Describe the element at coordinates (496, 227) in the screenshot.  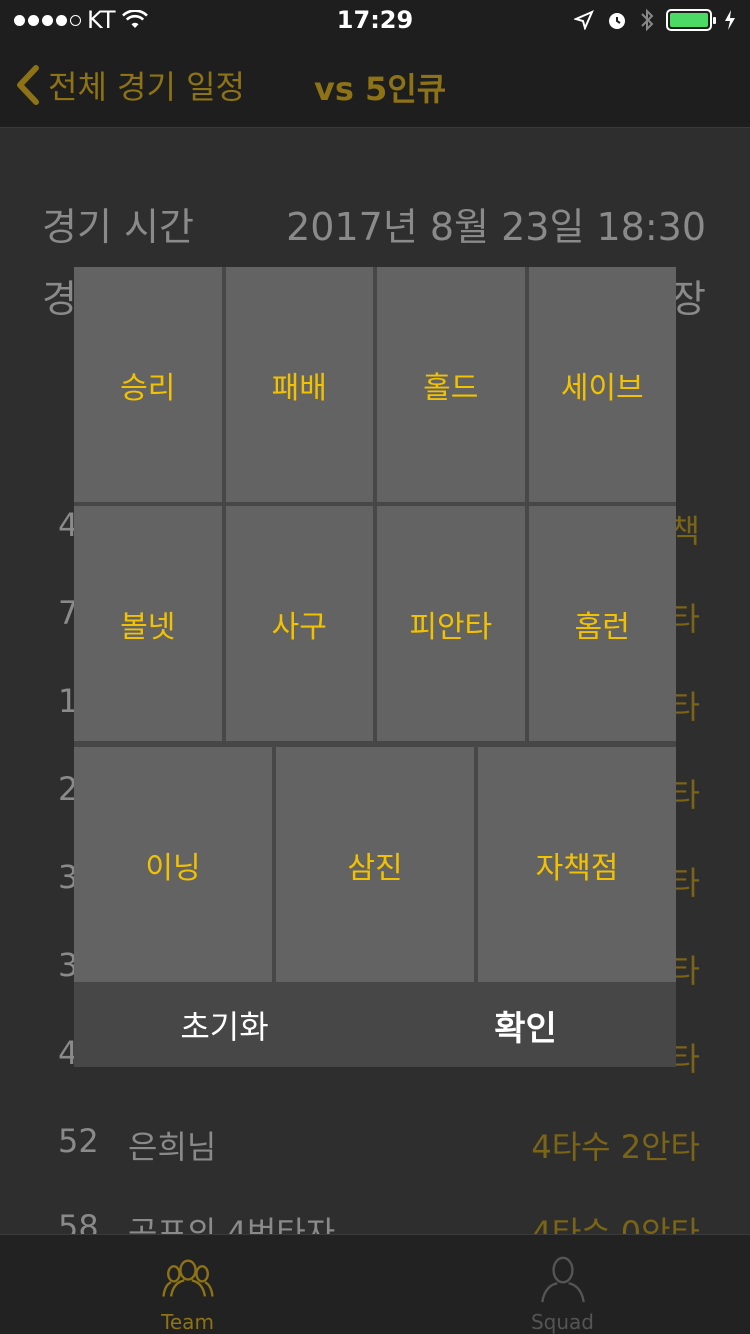
I see `game-time-value: 2017년 8월 23일 18:30` at that location.